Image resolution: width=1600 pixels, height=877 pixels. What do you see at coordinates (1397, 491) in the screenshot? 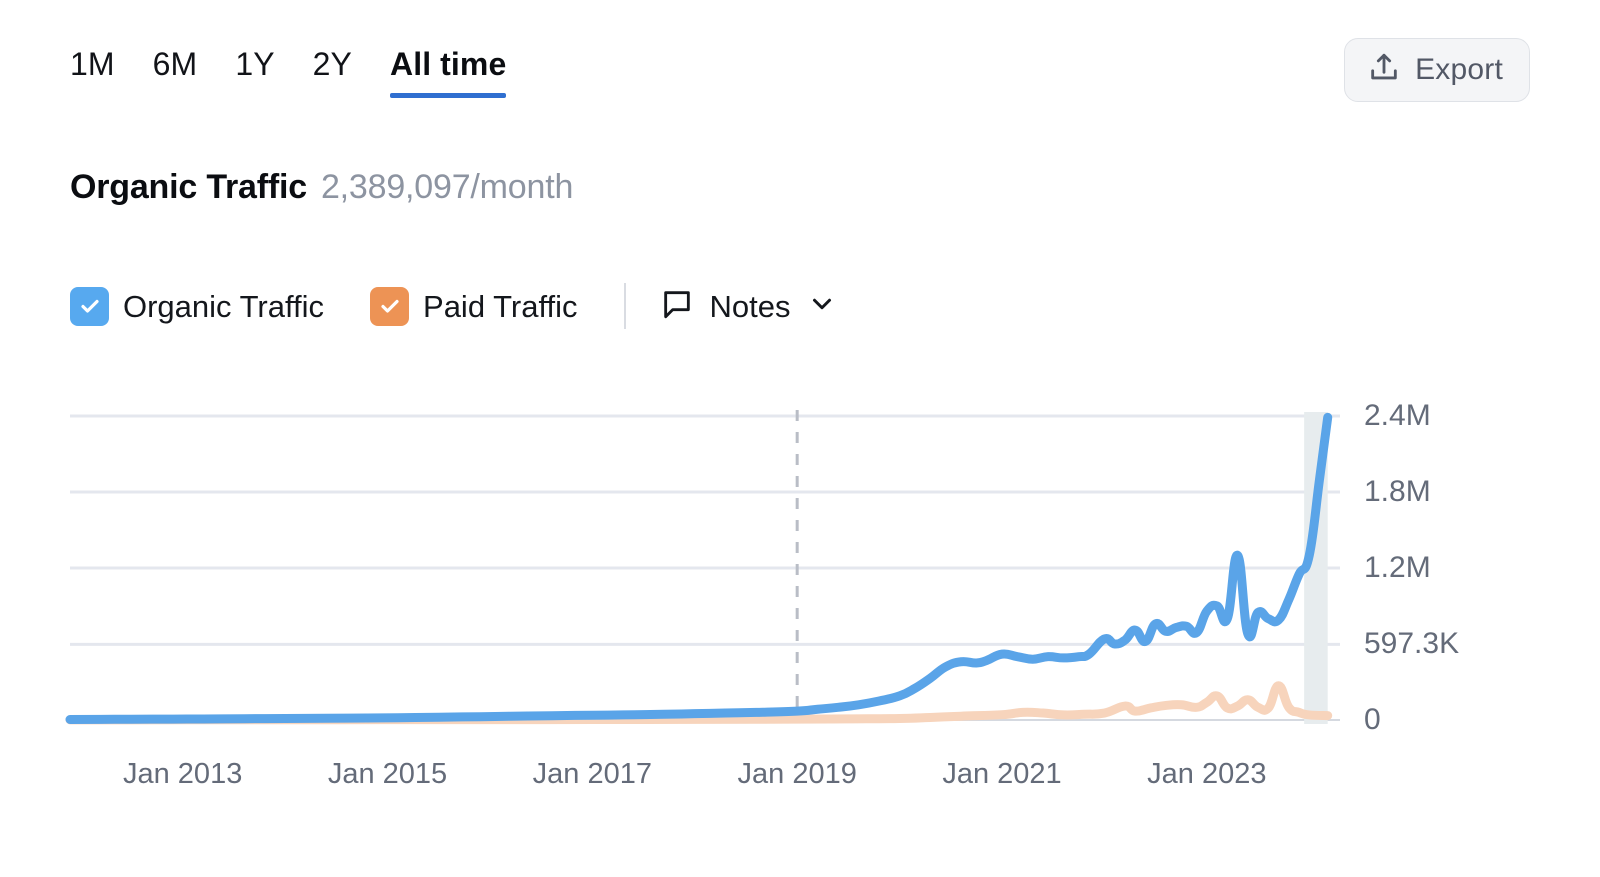
I see `y-axis-tick-1: 1.8M` at bounding box center [1397, 491].